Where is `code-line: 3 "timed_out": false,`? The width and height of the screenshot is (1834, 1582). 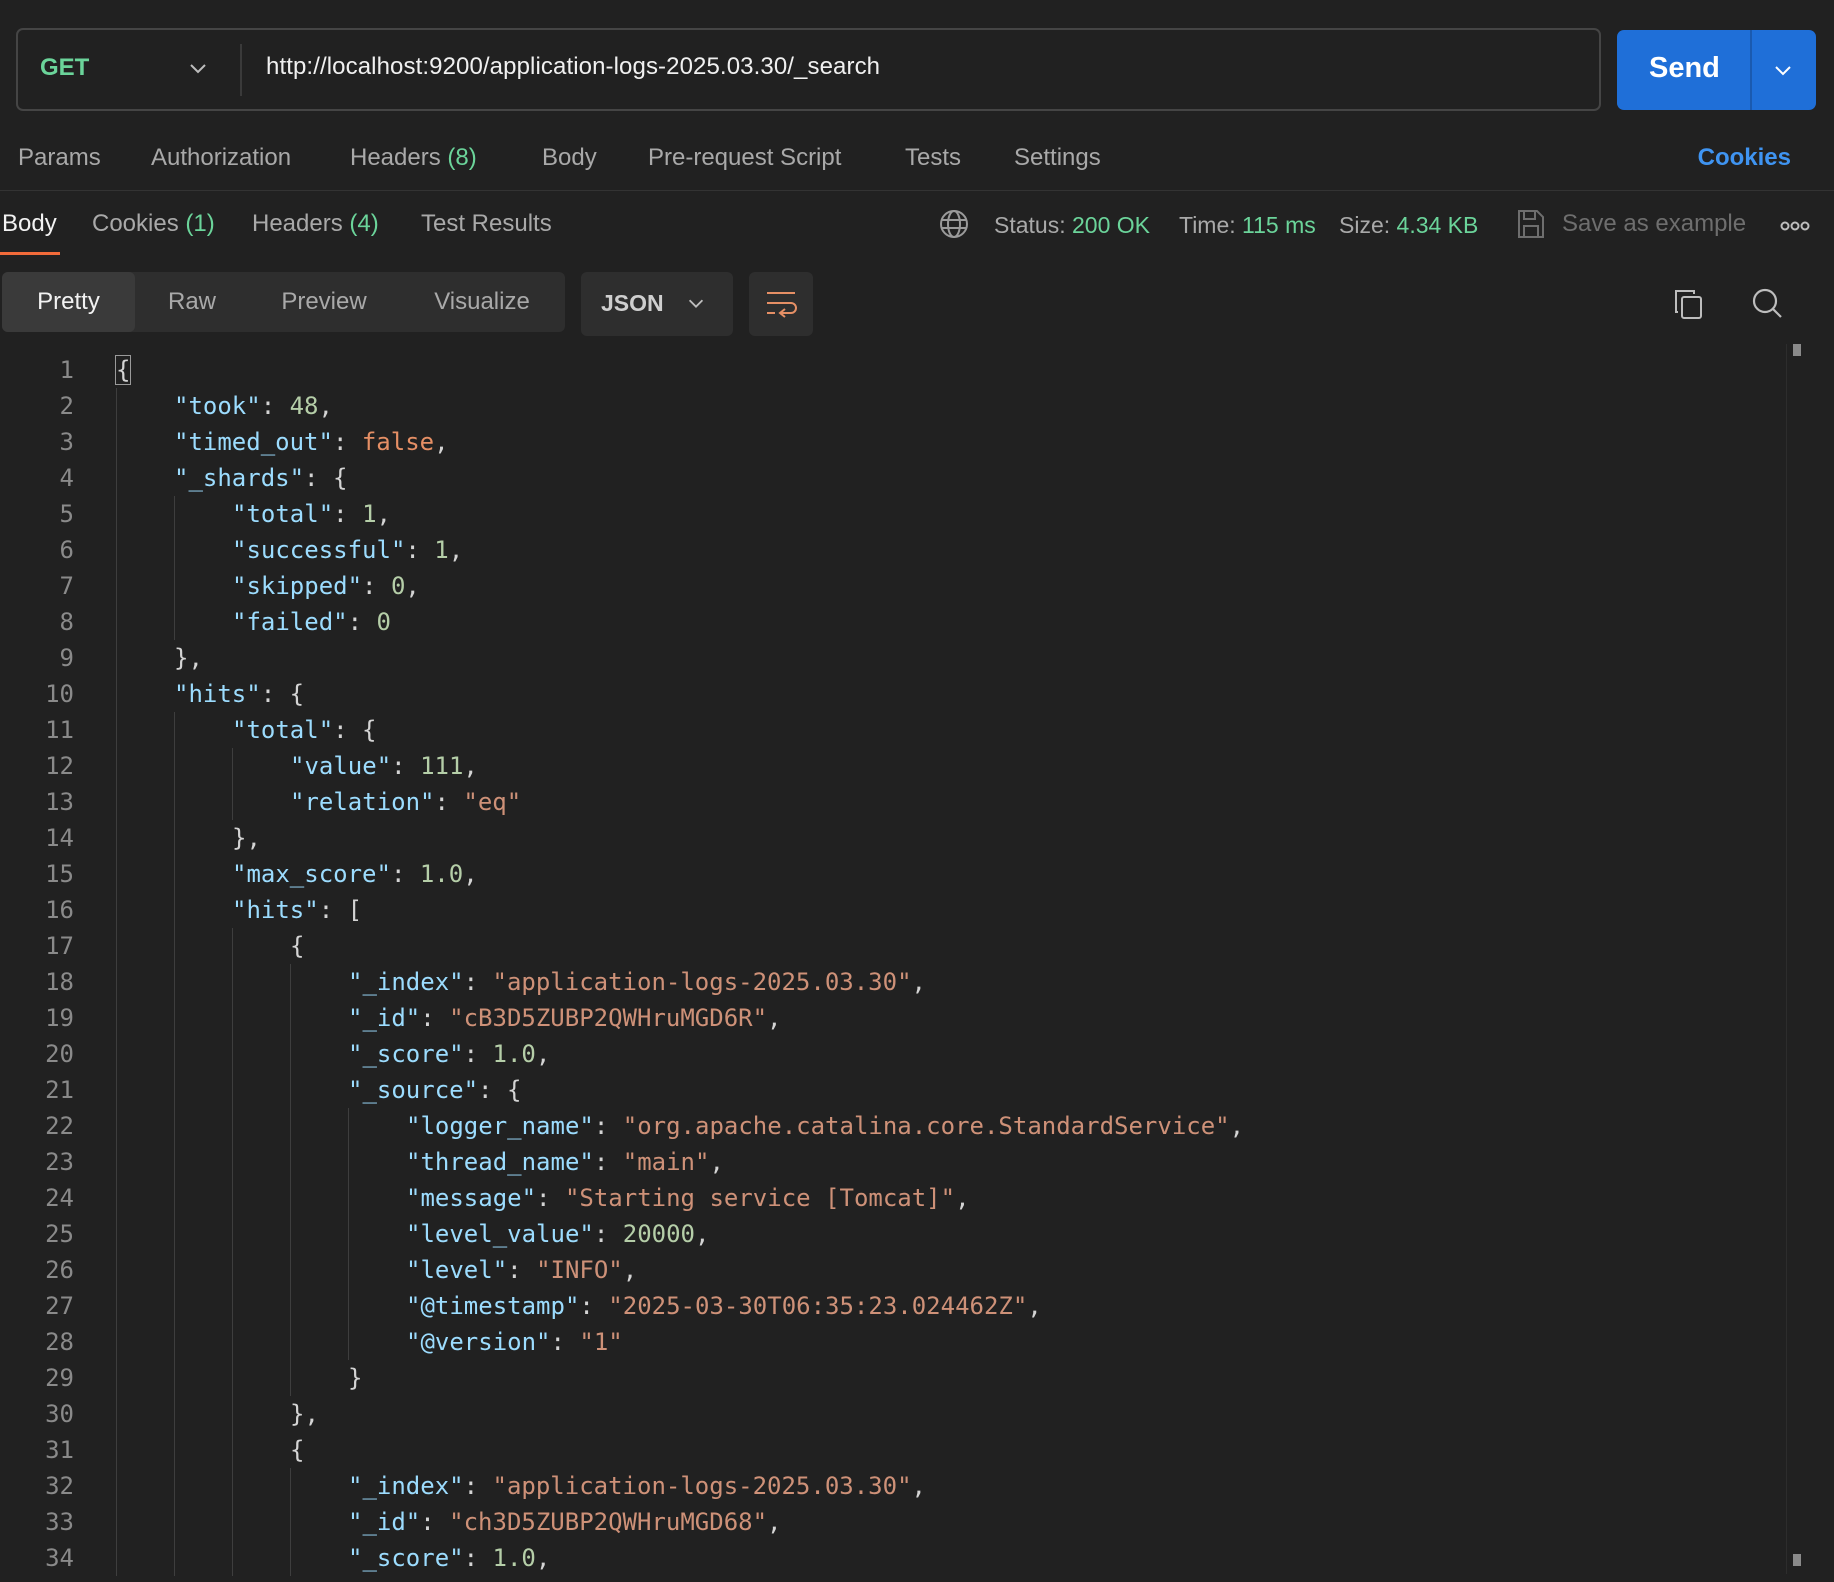
code-line: 3 "timed_out": false, is located at coordinates (895, 442).